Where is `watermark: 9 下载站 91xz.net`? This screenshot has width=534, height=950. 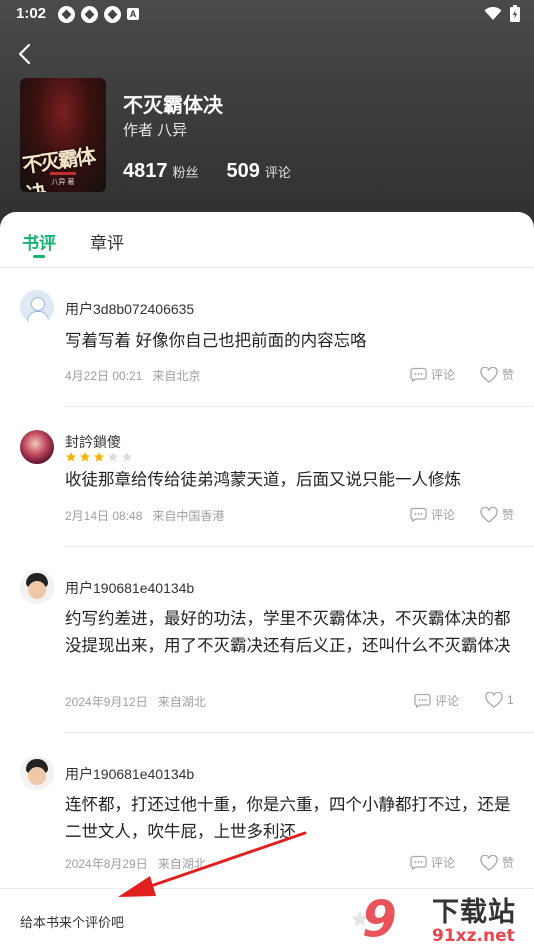
watermark: 9 下载站 91xz.net is located at coordinates (448, 919).